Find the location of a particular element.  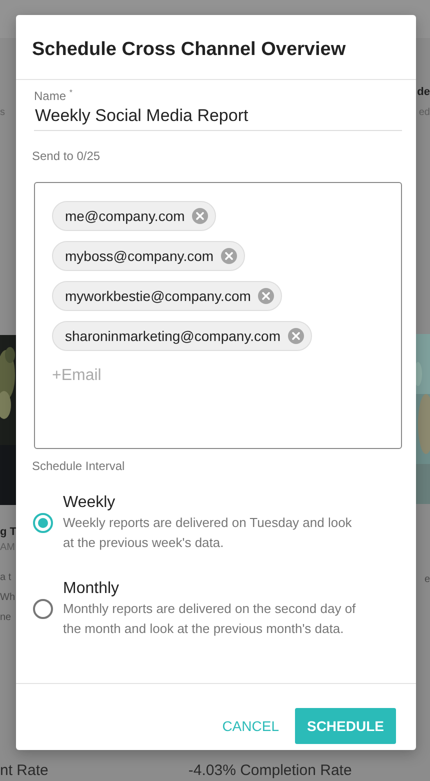

text-fragment: e is located at coordinates (427, 580).